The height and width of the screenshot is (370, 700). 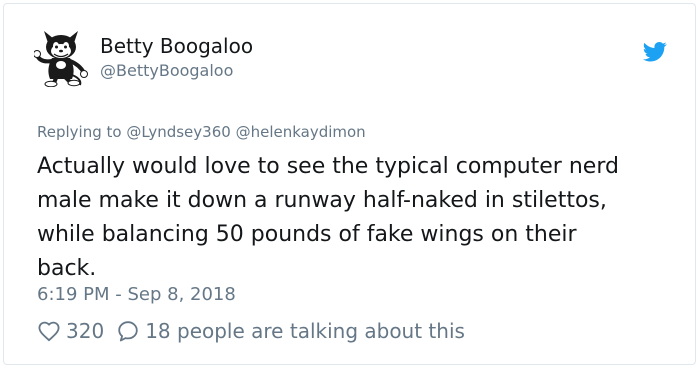 I want to click on replying-to: Replying to @Lyndsey360 @helenkaydimon, so click(x=201, y=132).